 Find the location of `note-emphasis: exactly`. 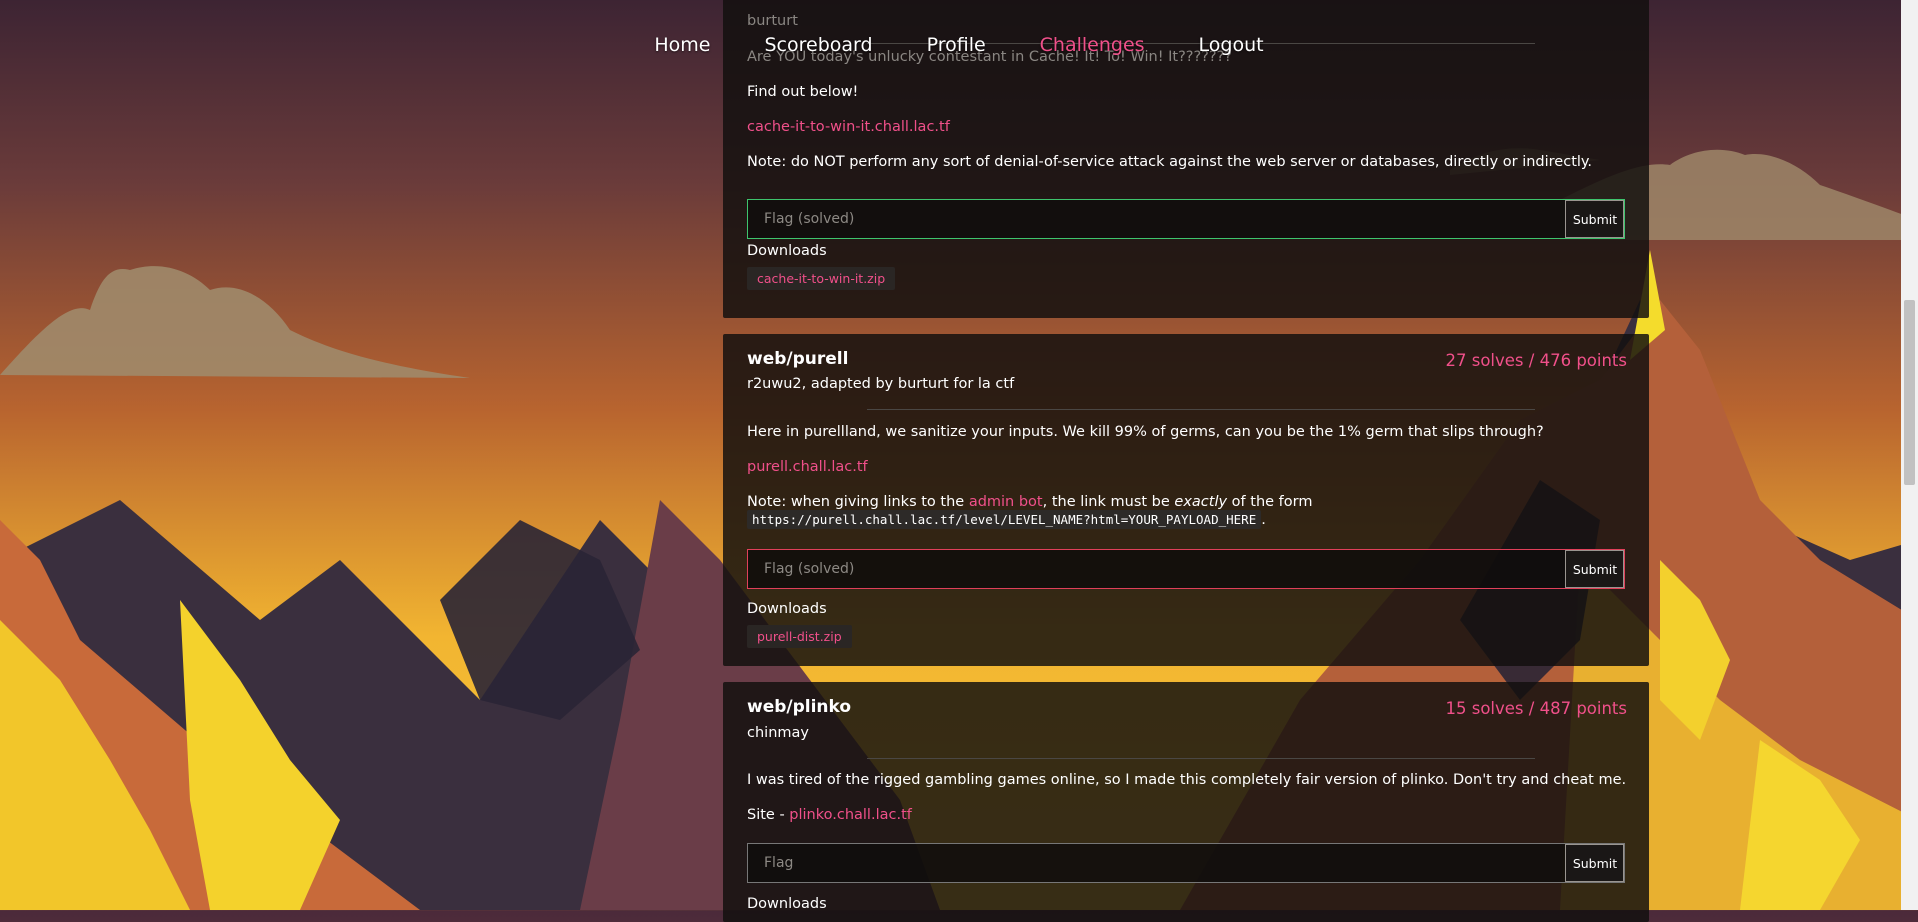

note-emphasis: exactly is located at coordinates (1201, 502).